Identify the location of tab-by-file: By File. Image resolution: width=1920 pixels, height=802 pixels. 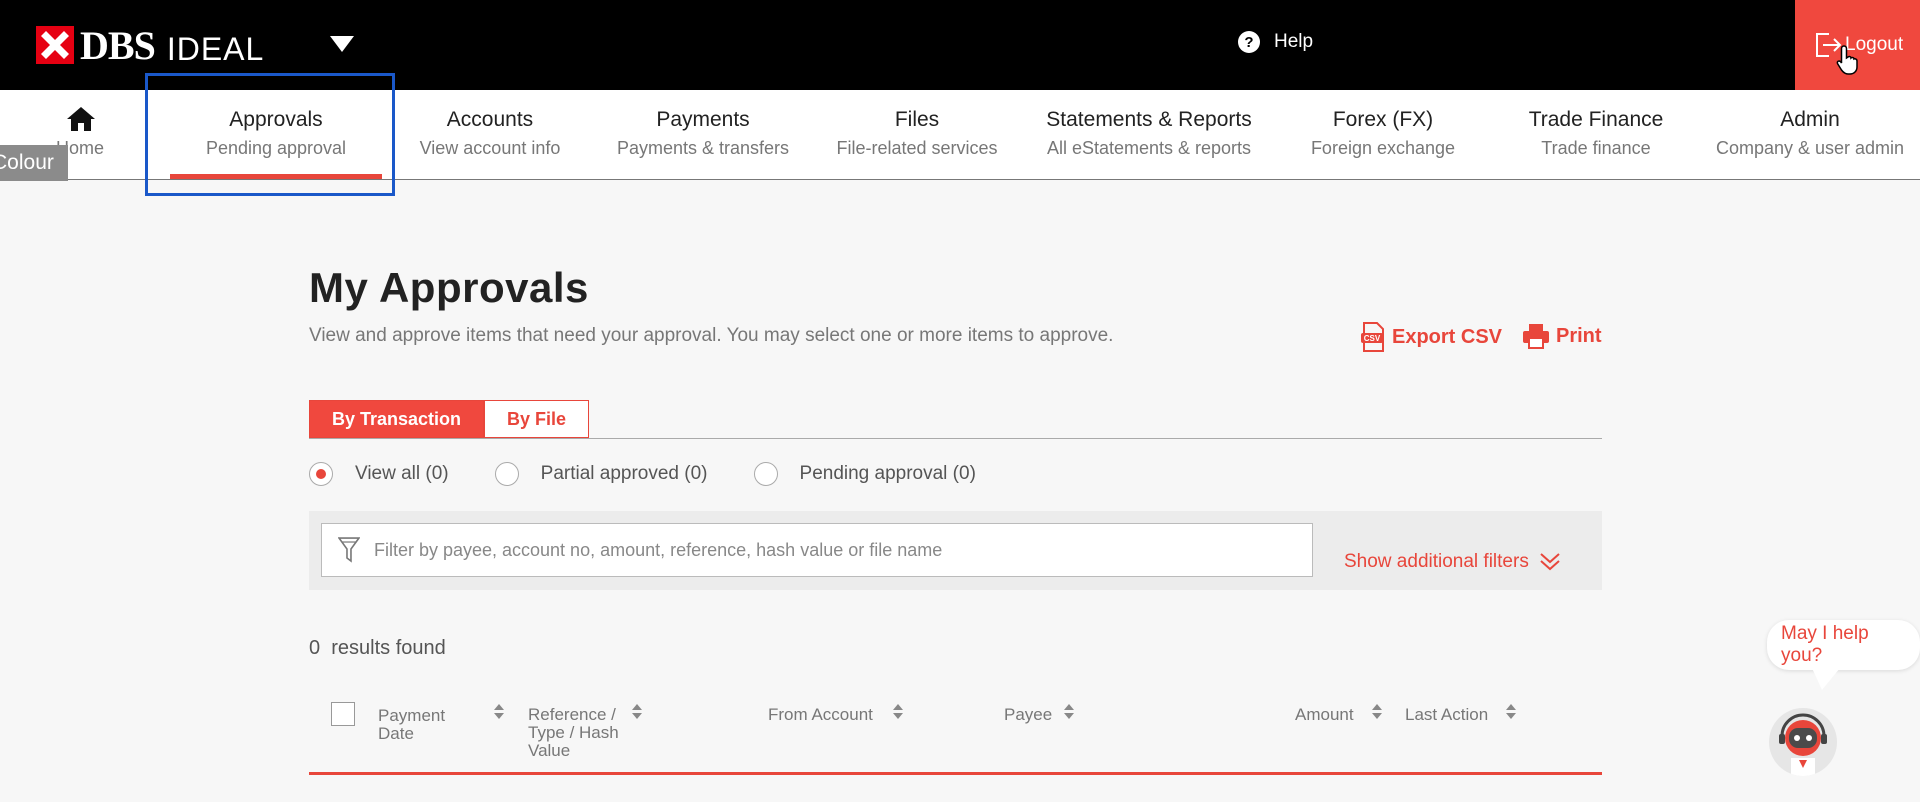
(537, 419).